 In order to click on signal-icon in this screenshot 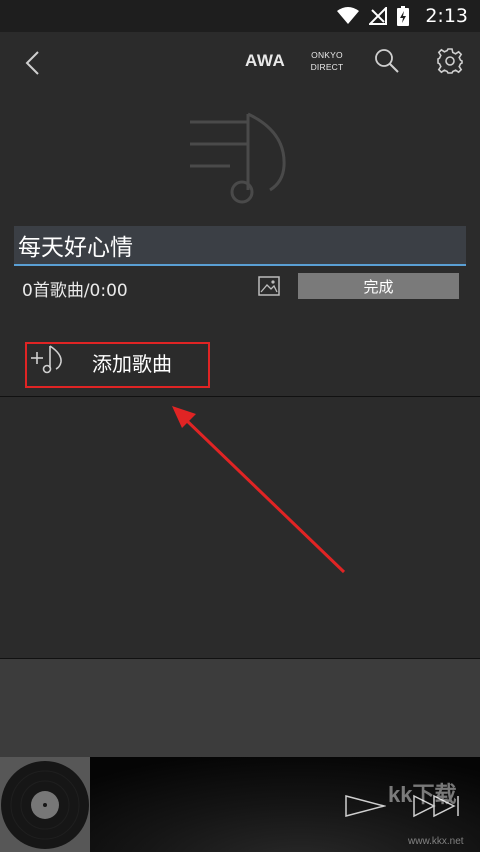, I will do `click(378, 16)`.